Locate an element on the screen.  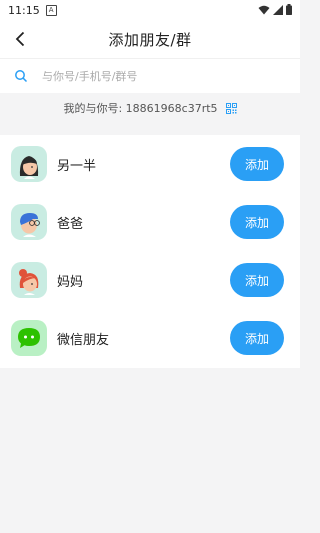
qr-code-icon is located at coordinates (231, 108).